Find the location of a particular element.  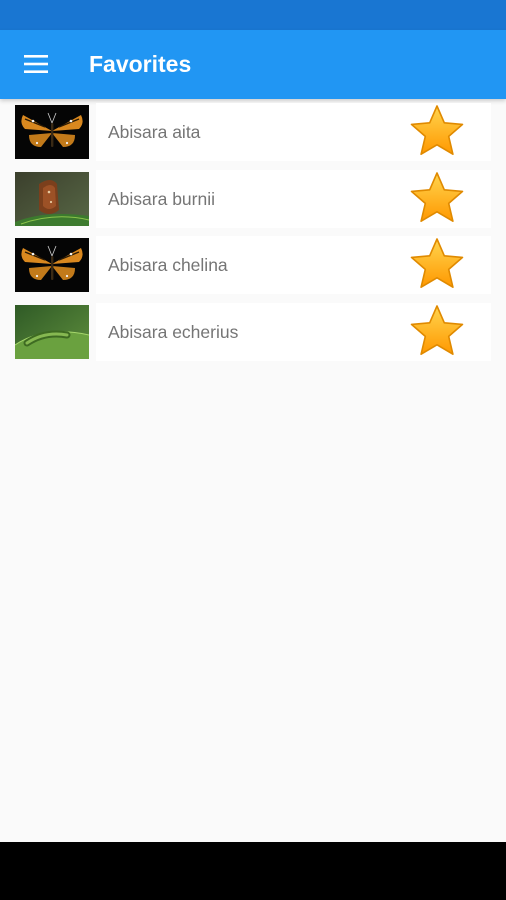

species-name: Abisara chelina is located at coordinates (168, 265).